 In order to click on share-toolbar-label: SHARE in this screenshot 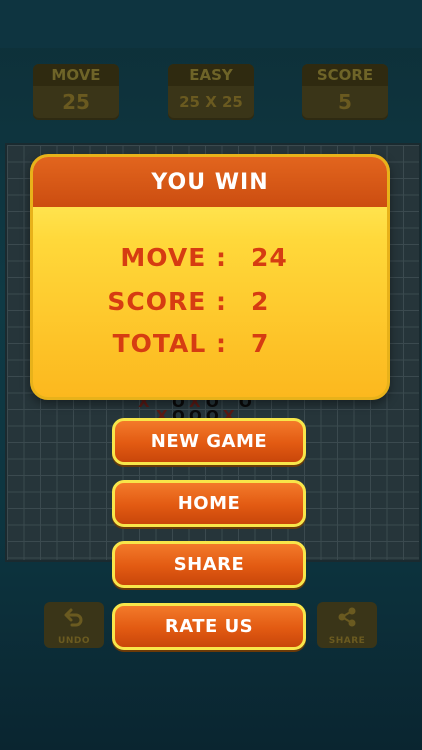, I will do `click(347, 641)`.